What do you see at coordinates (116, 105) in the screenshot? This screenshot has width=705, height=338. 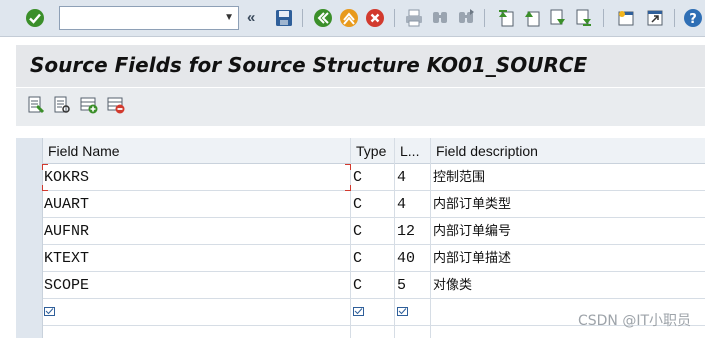 I see `delete-row-icon` at bounding box center [116, 105].